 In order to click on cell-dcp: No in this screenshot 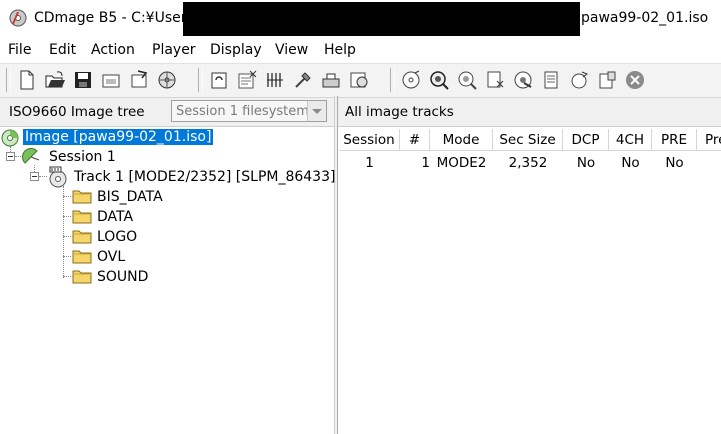, I will do `click(586, 163)`.